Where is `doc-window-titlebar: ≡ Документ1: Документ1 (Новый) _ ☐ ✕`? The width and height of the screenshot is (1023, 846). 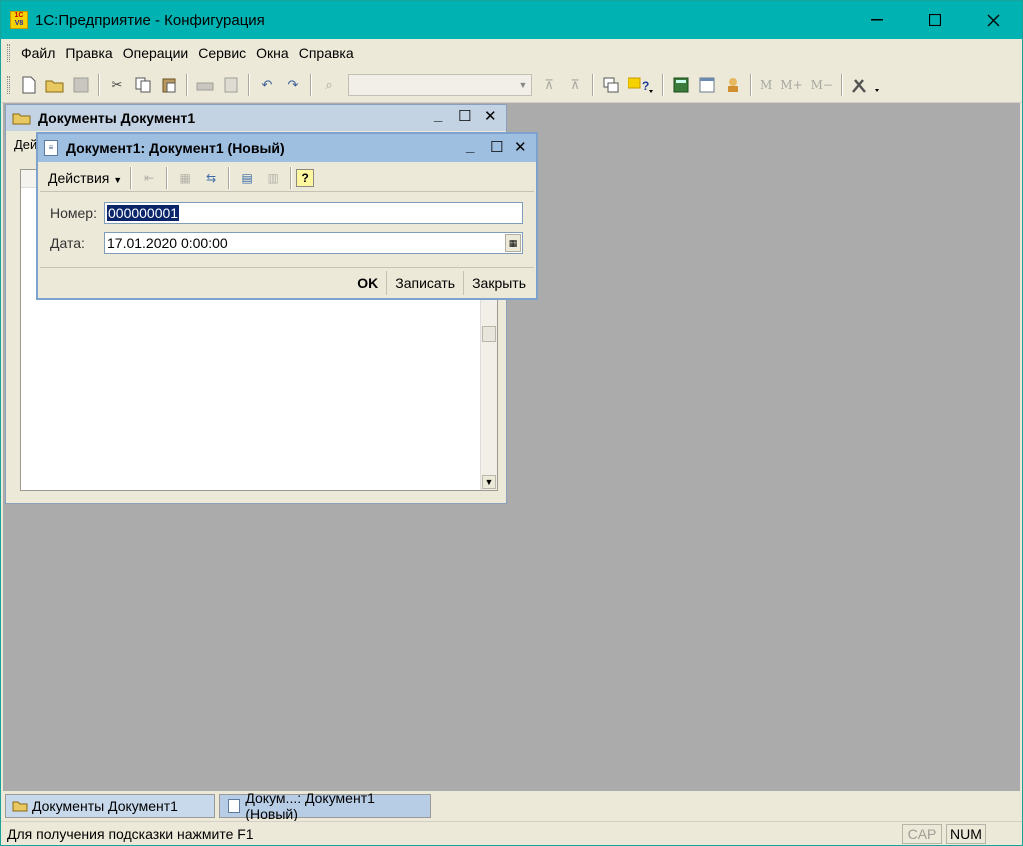 doc-window-titlebar: ≡ Документ1: Документ1 (Новый) _ ☐ ✕ is located at coordinates (287, 148).